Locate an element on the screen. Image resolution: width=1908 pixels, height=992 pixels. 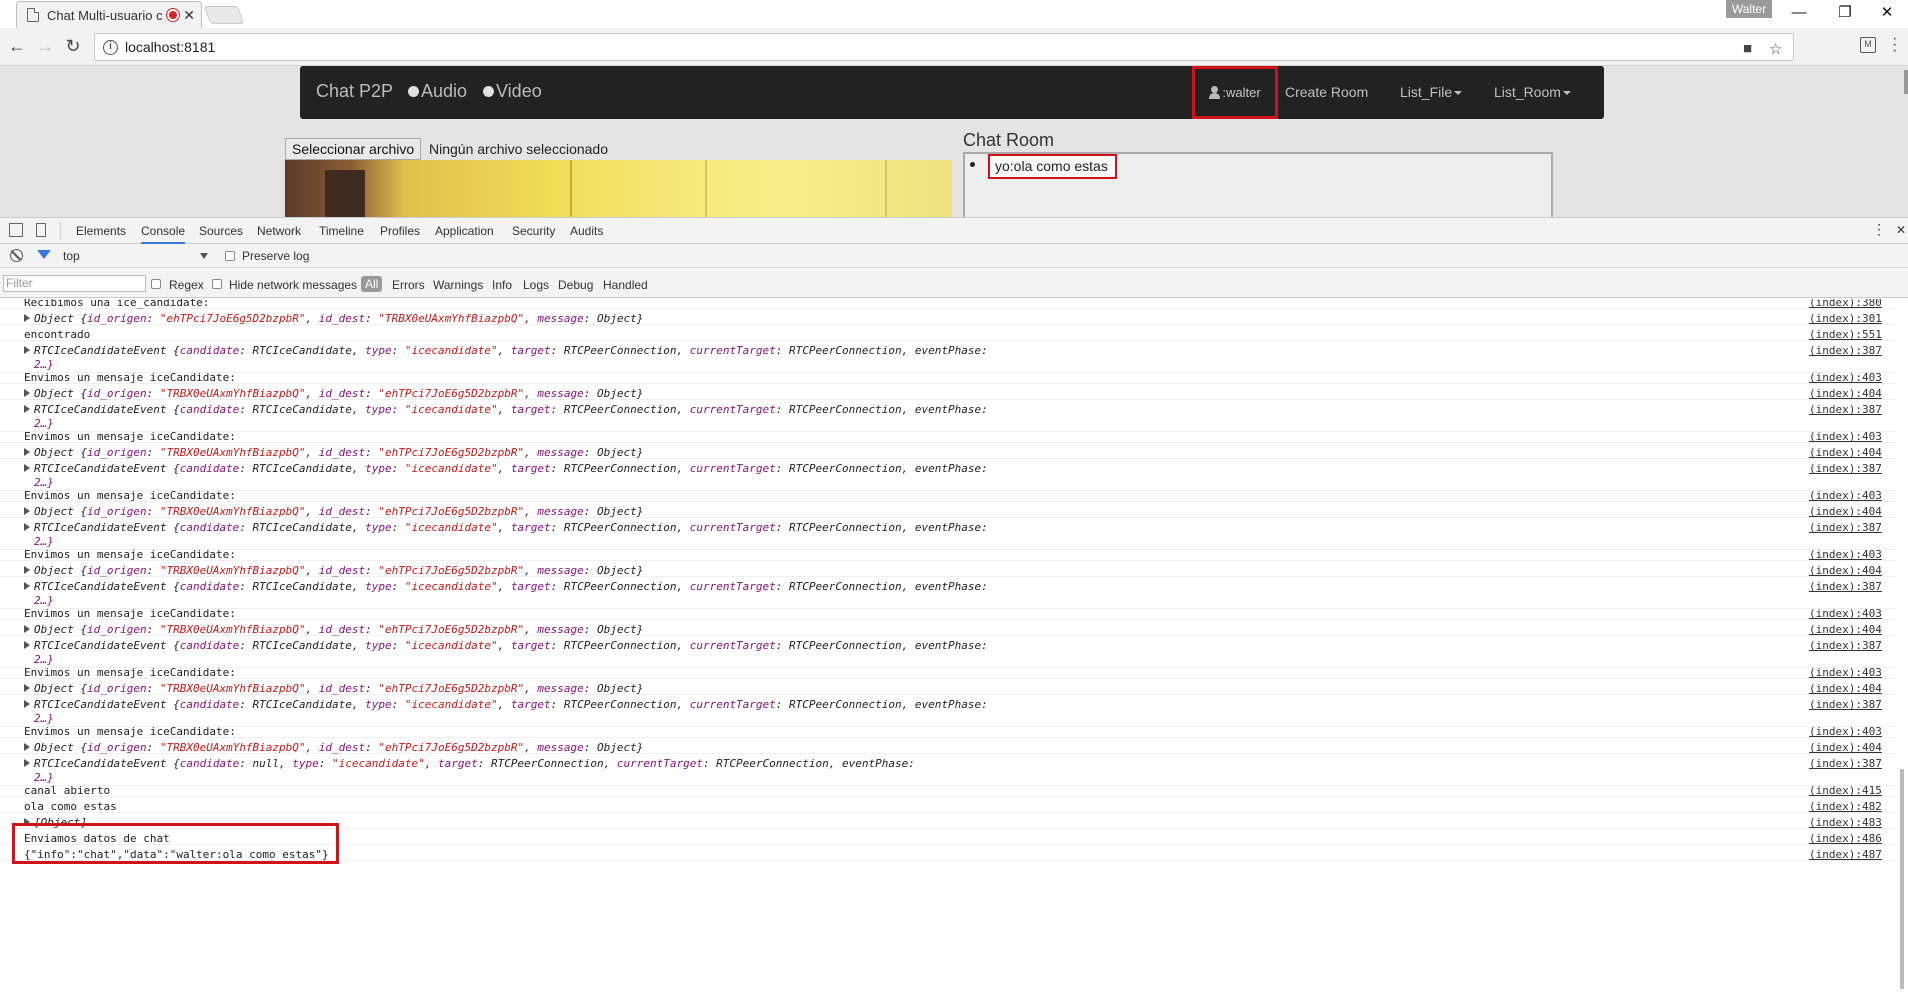
info-icon: i is located at coordinates (110, 47).